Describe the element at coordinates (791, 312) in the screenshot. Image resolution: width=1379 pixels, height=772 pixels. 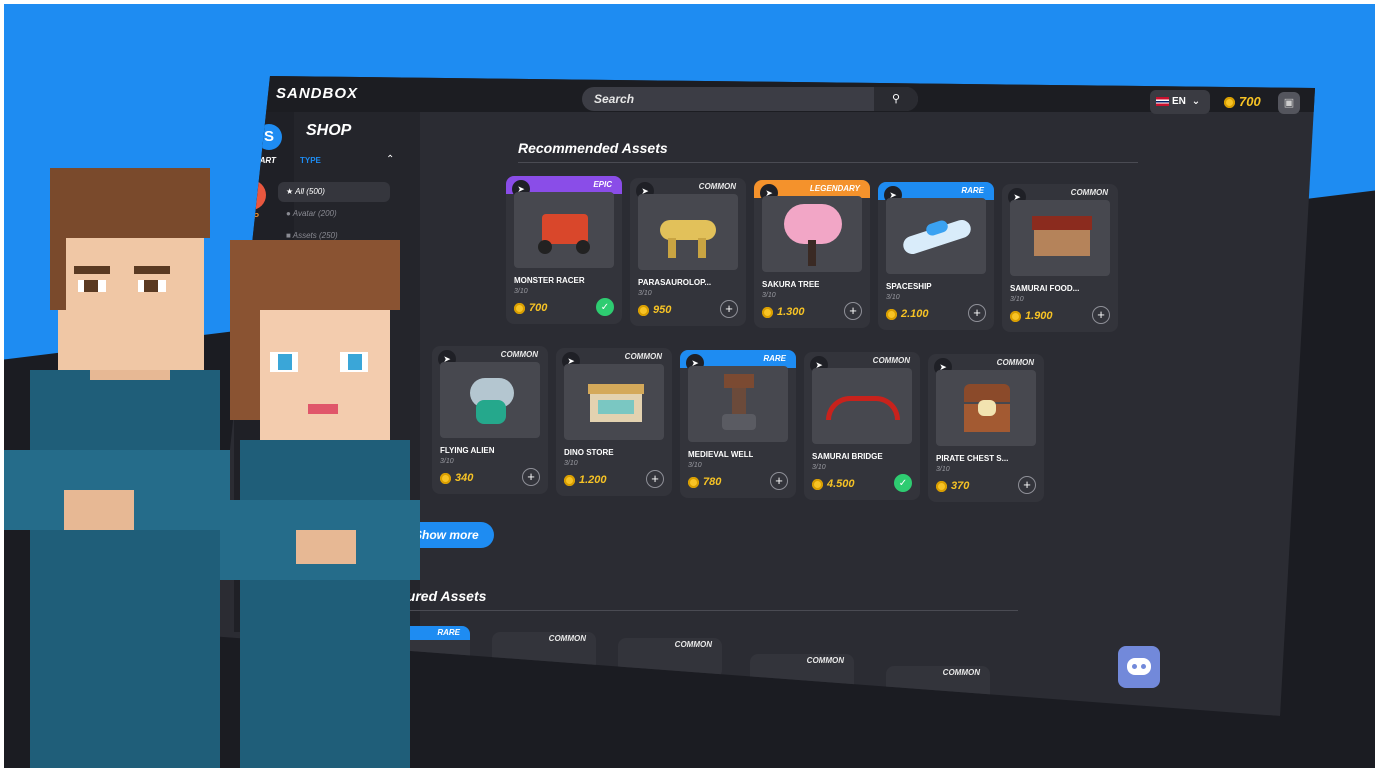
I see `price-value: 1.300` at that location.